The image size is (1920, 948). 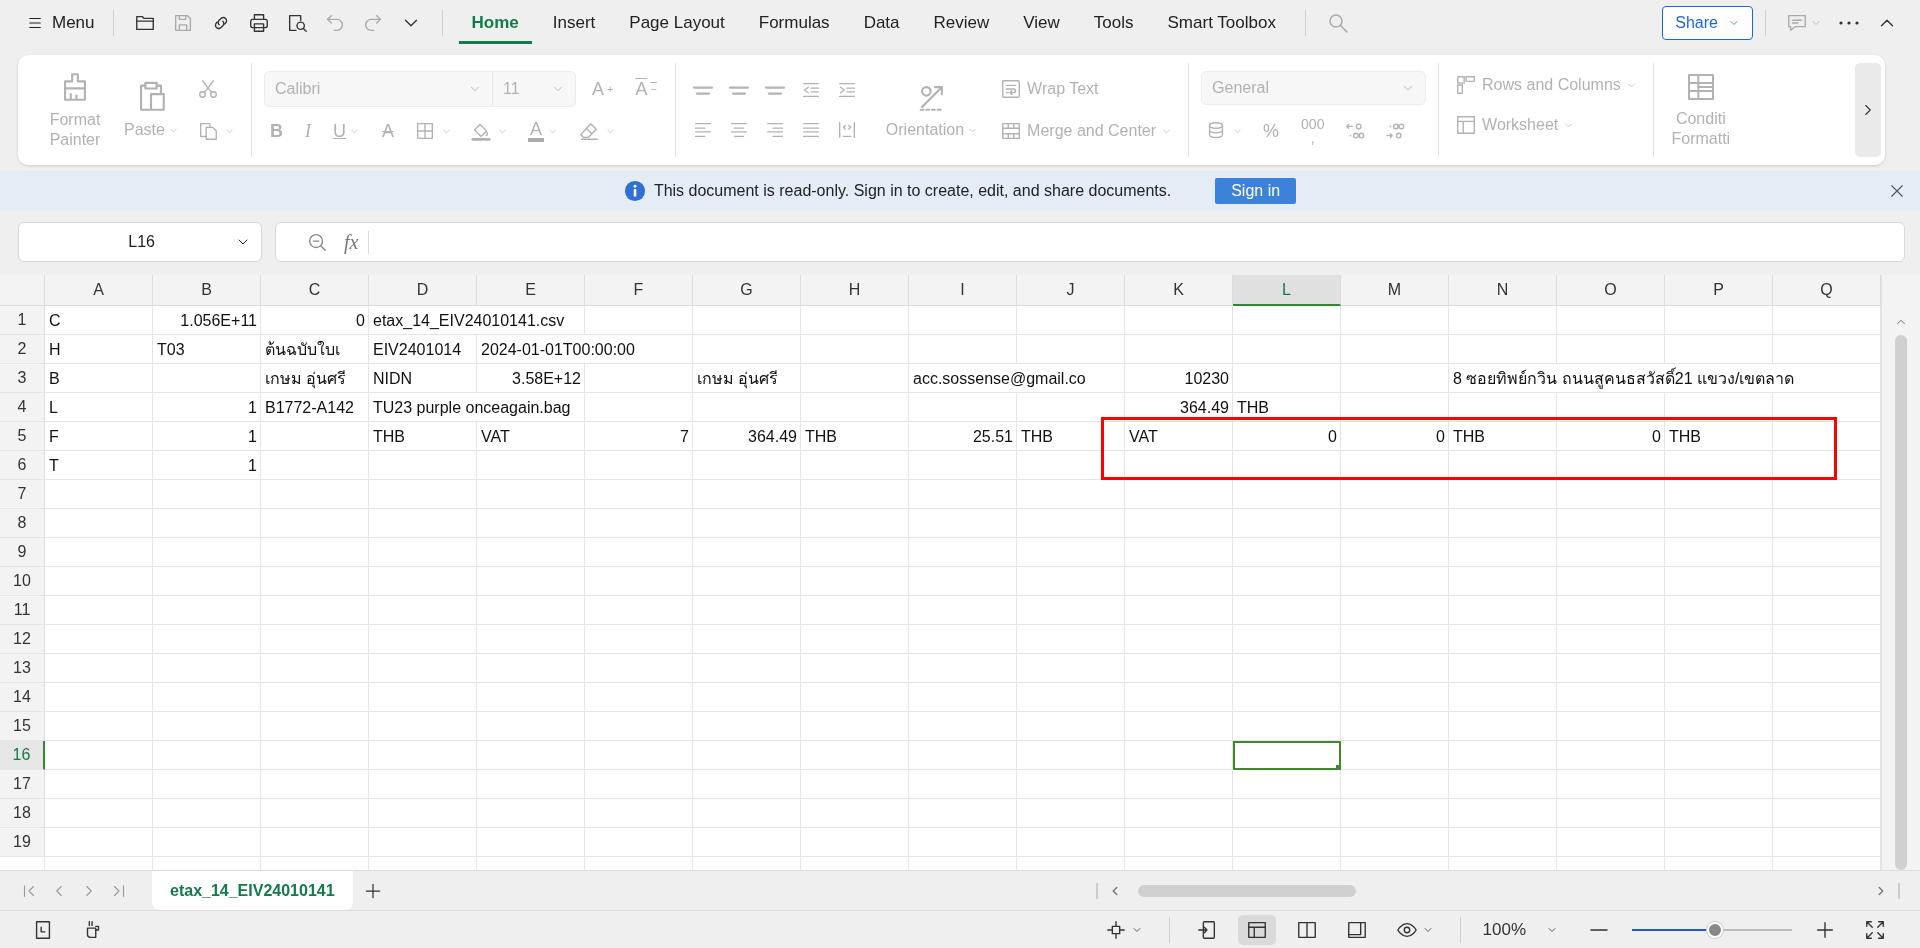 I want to click on column-header: L, so click(x=1287, y=290).